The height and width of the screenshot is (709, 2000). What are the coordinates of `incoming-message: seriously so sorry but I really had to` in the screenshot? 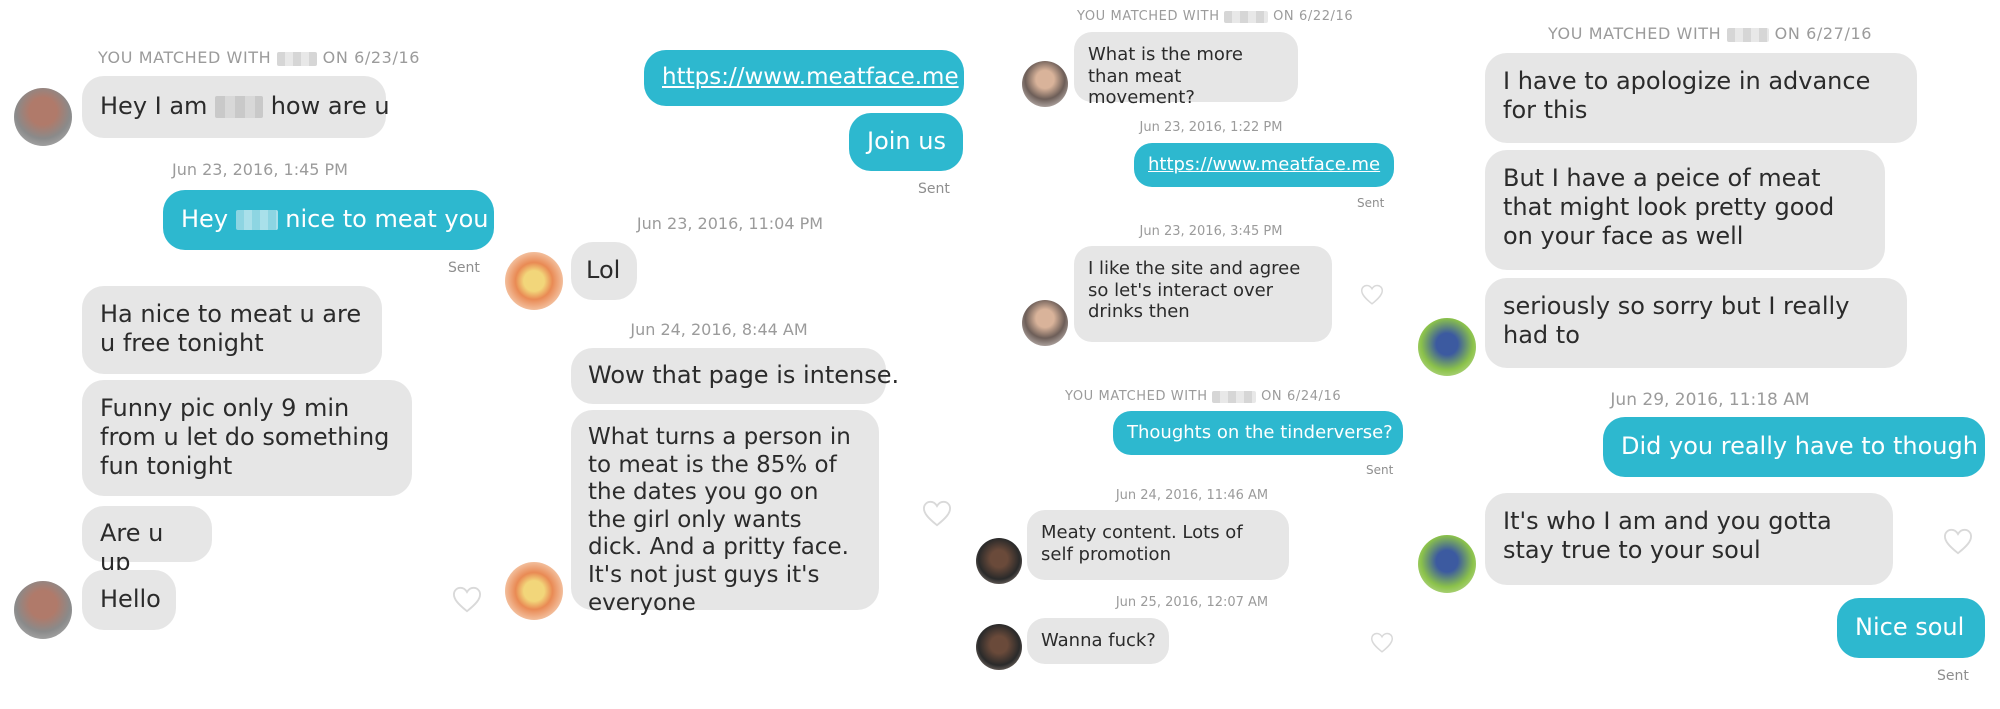 It's located at (1696, 323).